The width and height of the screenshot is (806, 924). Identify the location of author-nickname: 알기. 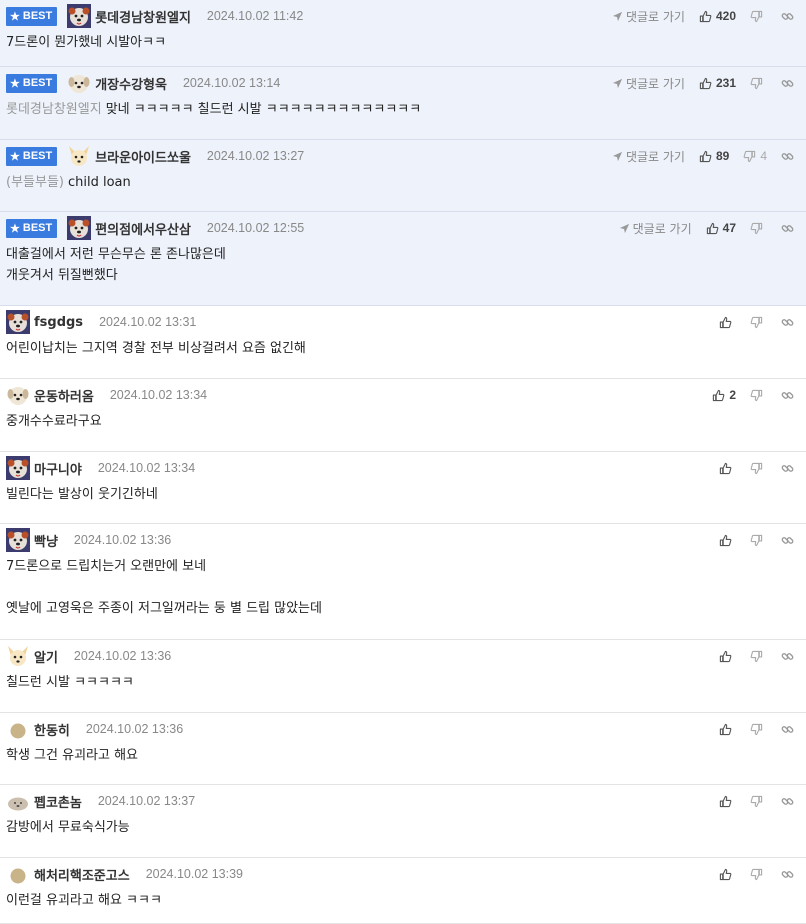
(46, 656).